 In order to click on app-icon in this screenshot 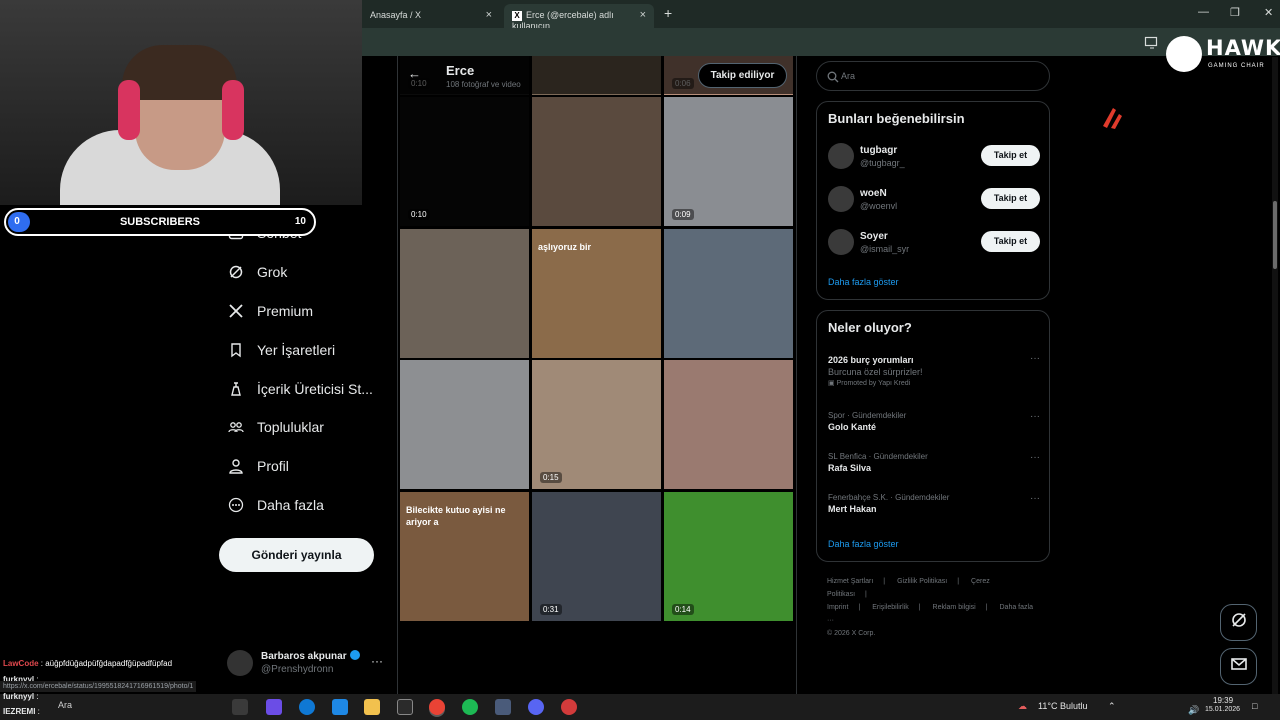, I will do `click(503, 707)`.